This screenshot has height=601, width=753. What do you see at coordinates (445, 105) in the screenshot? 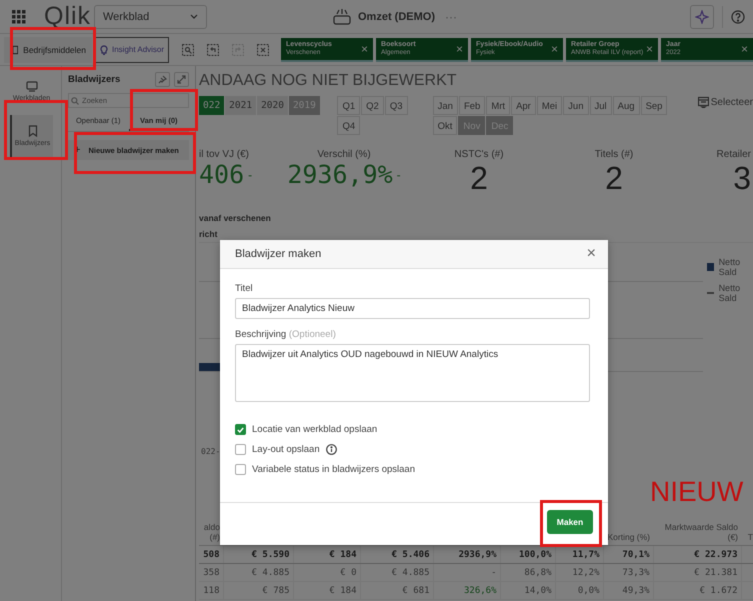
I see `filter-value: Jan` at bounding box center [445, 105].